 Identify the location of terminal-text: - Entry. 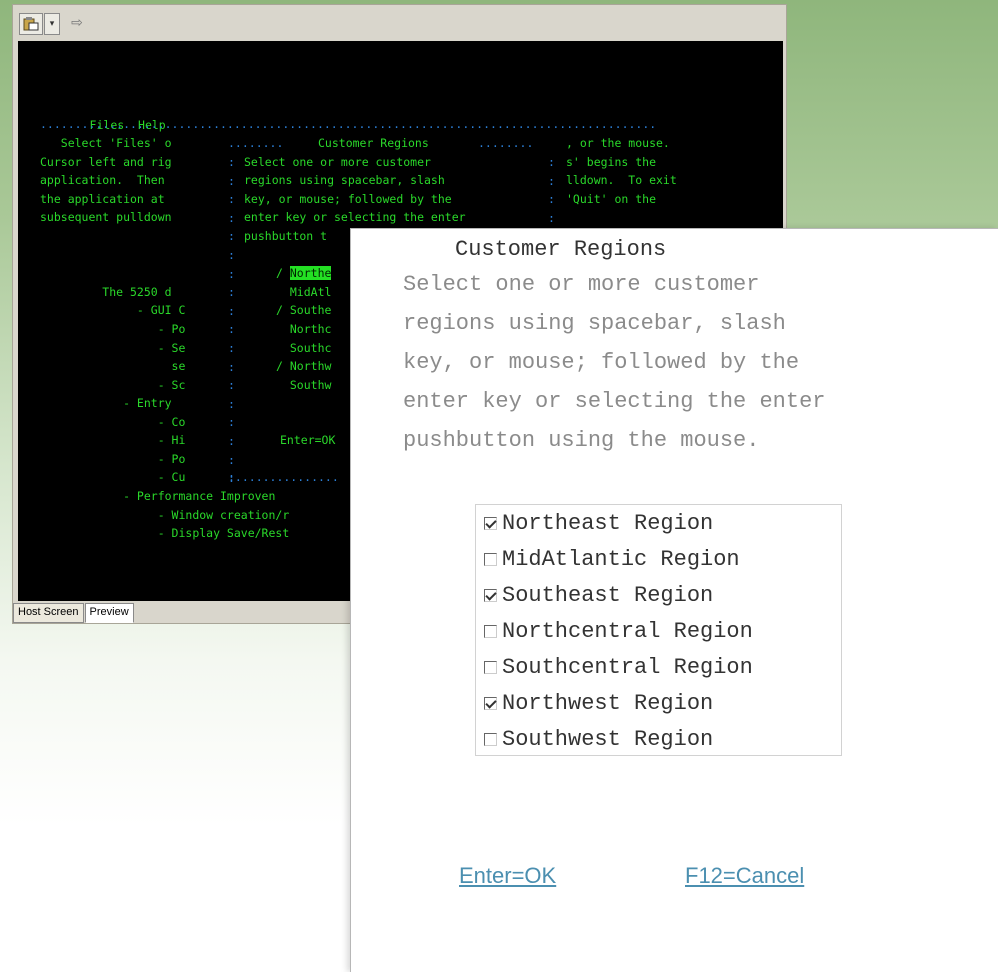
(106, 403).